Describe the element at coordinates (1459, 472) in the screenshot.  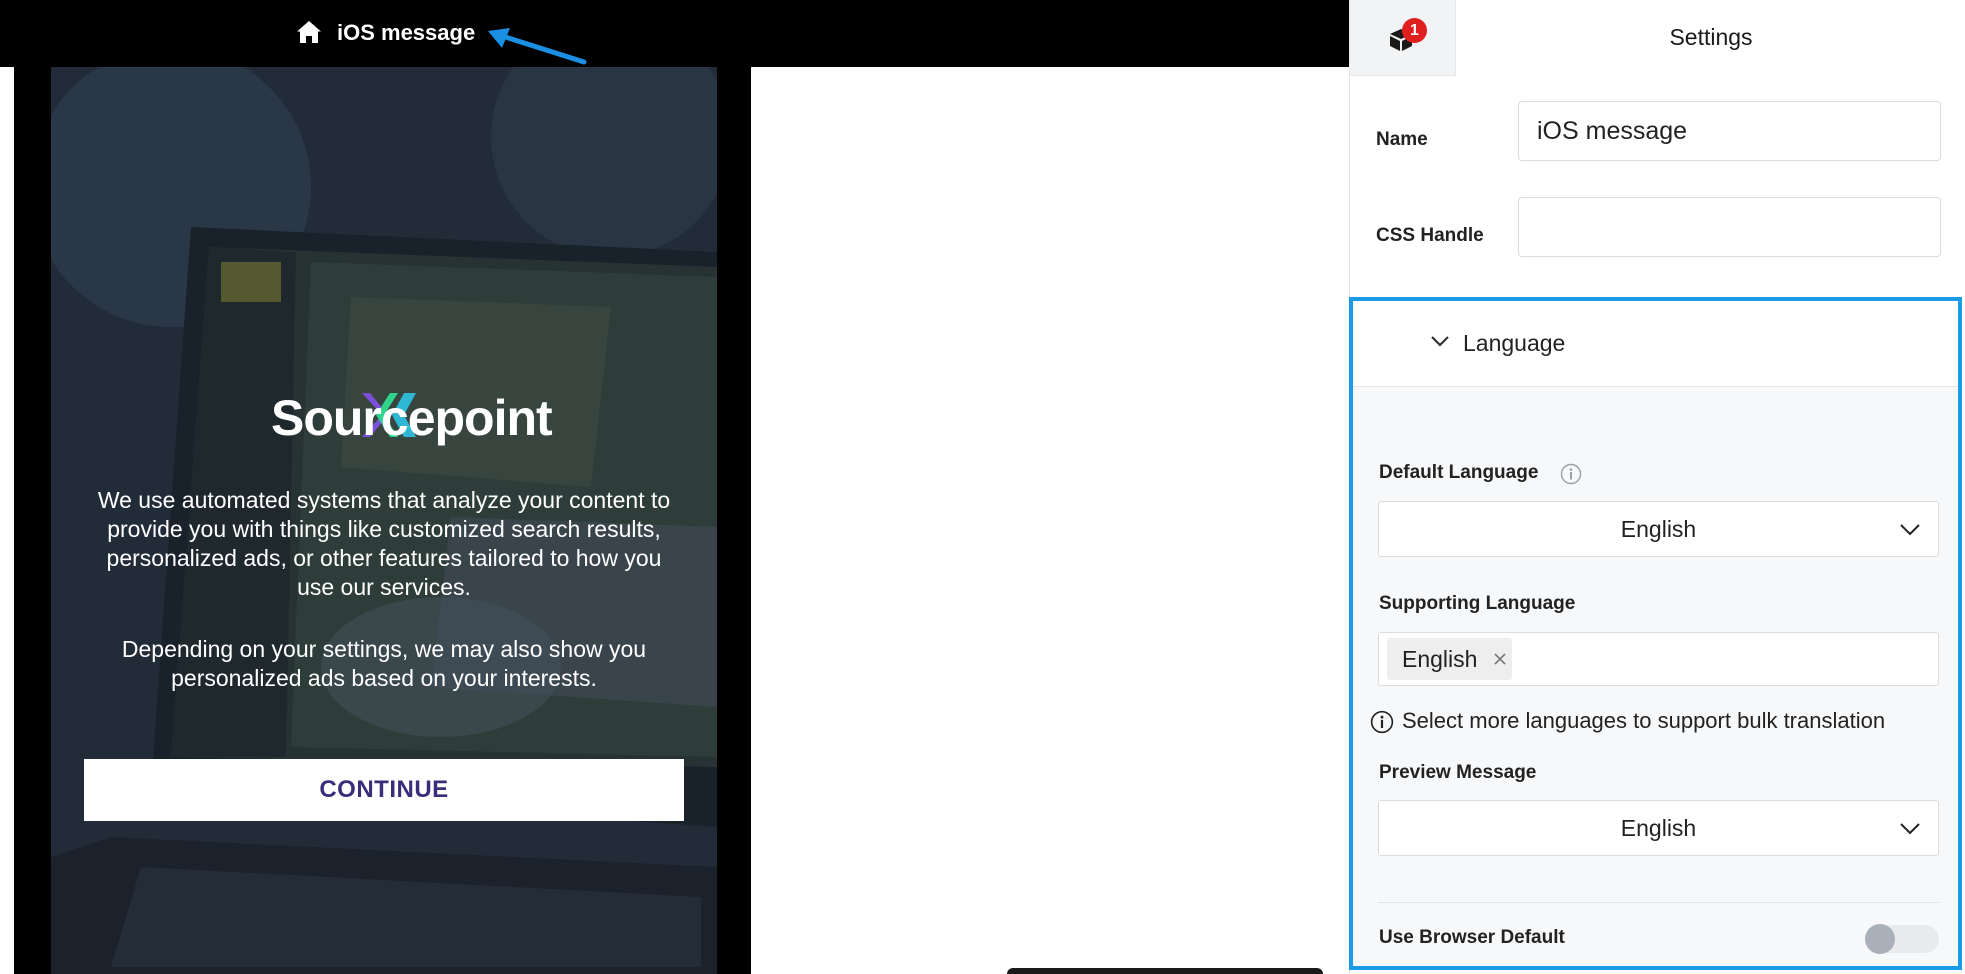
I see `default-language-label: Default Language` at that location.